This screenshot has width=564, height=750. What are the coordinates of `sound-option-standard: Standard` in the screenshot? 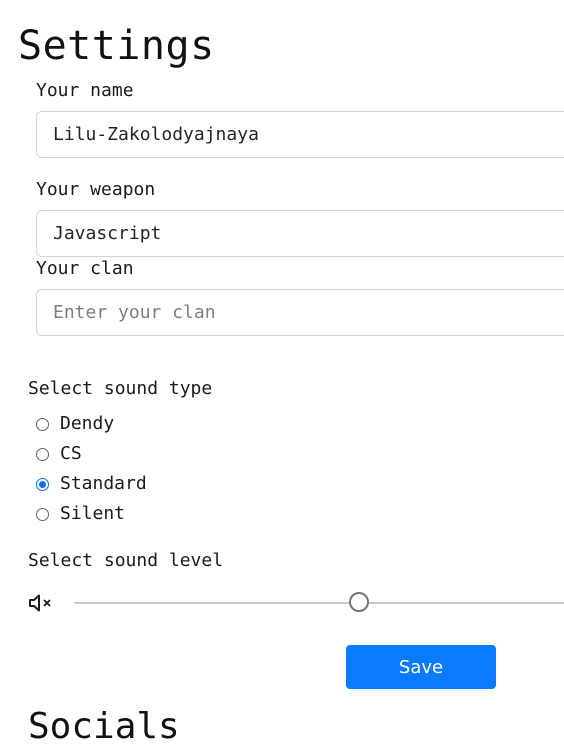 It's located at (91, 484).